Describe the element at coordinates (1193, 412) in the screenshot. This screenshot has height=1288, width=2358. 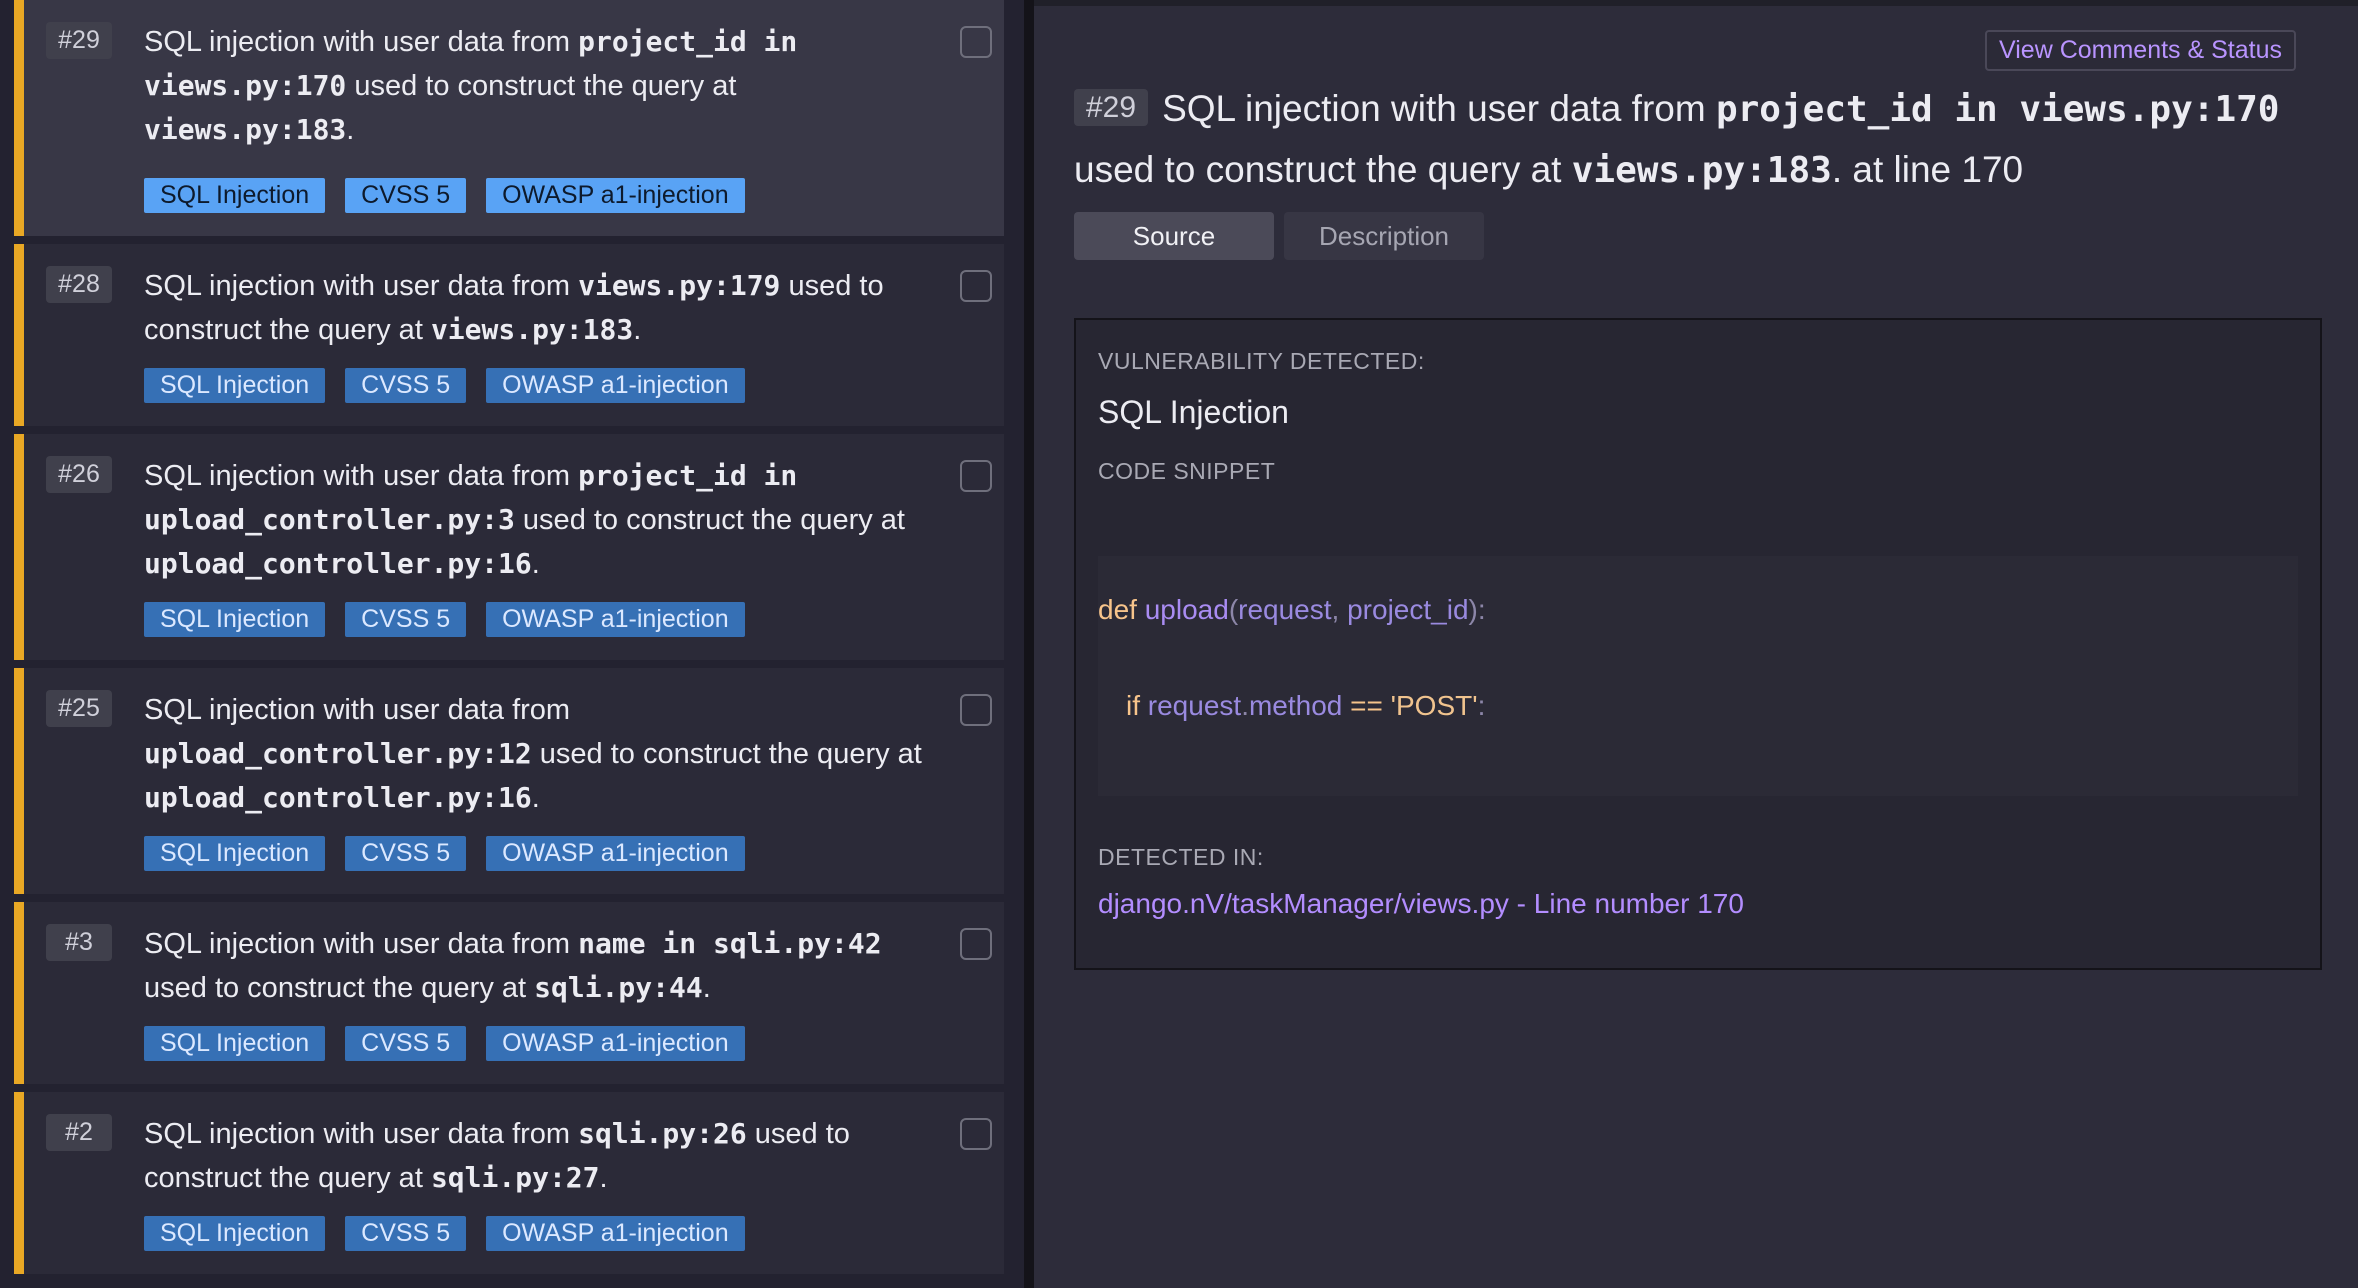
I see `vulnerability-name: SQL Injection` at that location.